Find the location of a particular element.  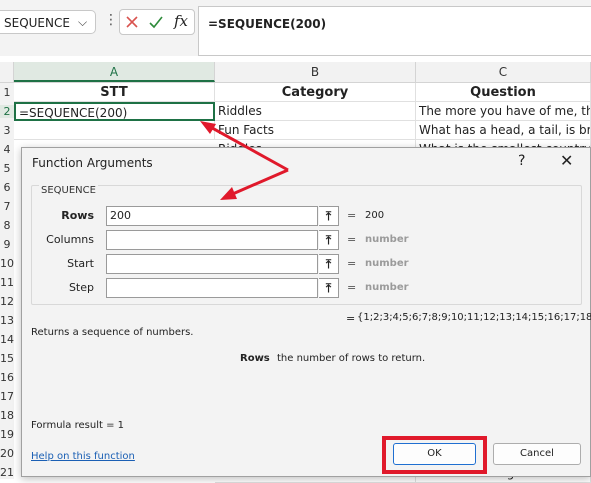

arrow-head-to-rows is located at coordinates (228, 193).